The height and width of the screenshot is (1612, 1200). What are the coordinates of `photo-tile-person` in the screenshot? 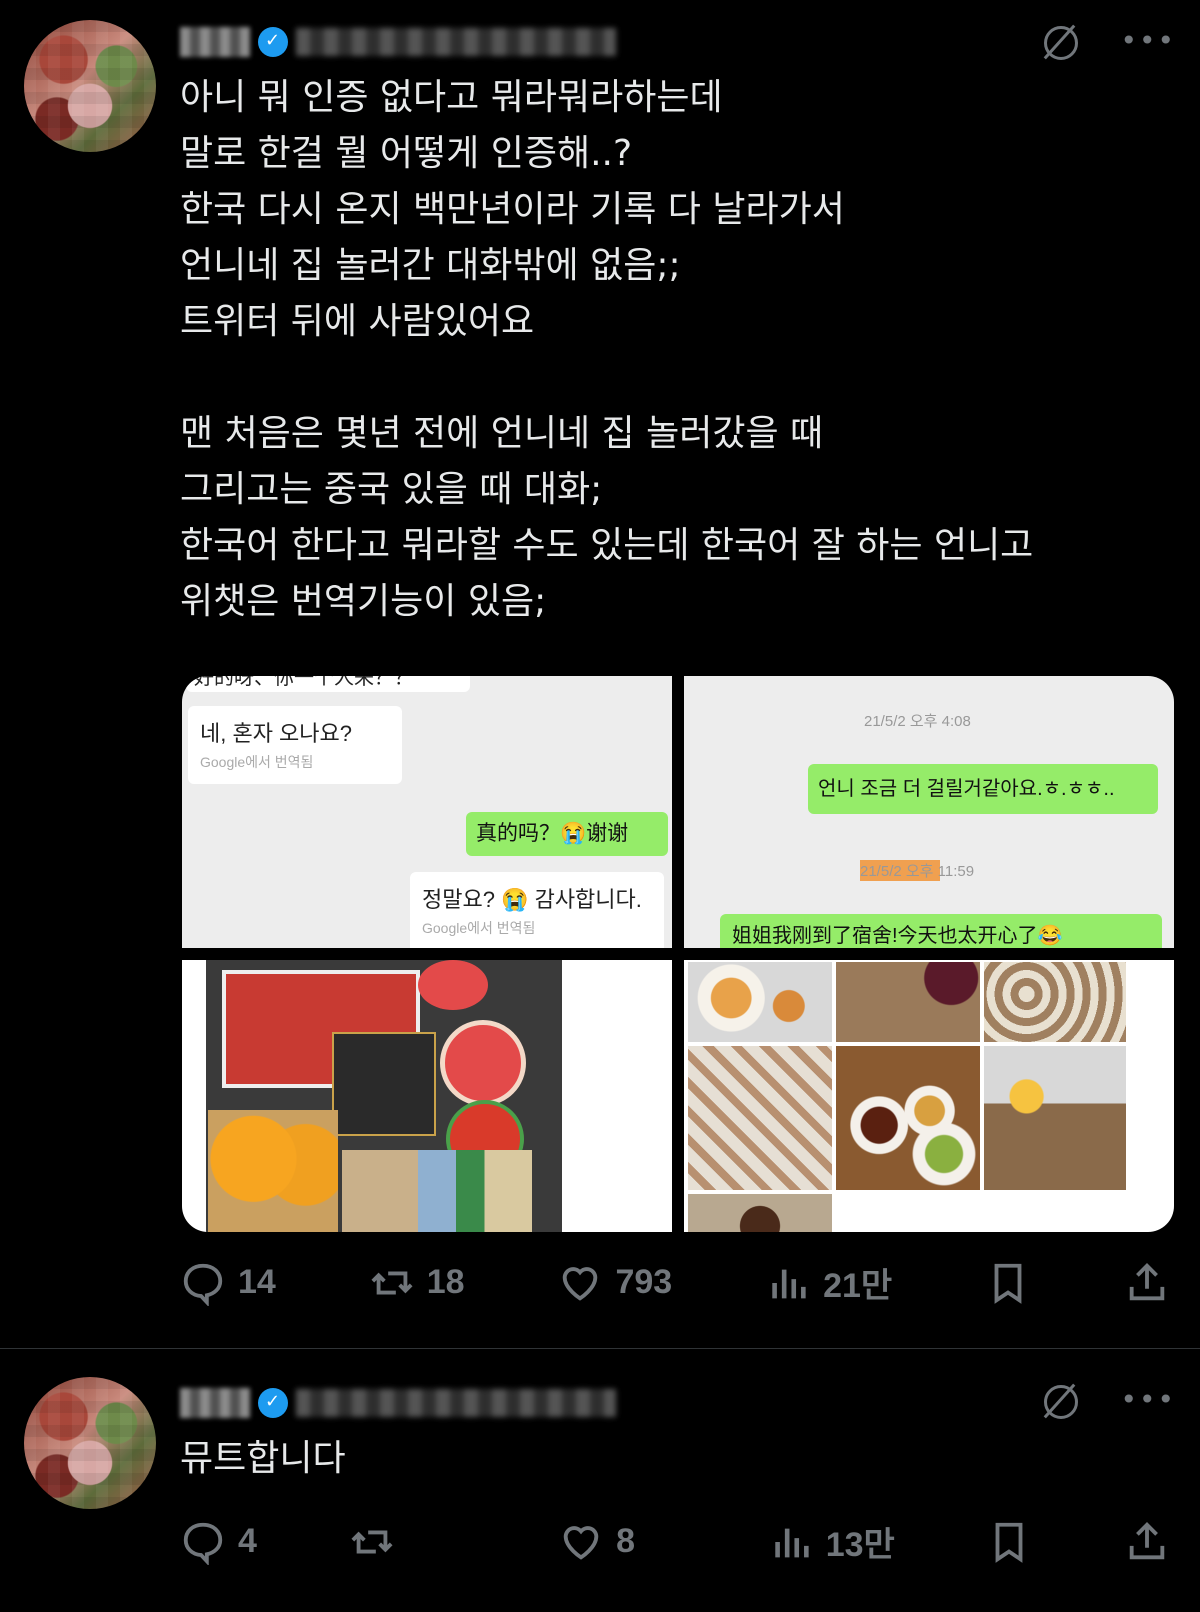 It's located at (1055, 1118).